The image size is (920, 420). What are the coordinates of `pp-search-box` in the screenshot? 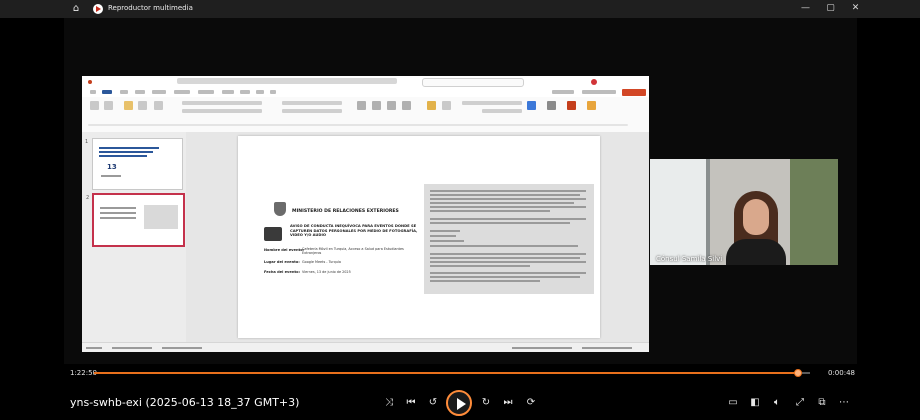 It's located at (473, 82).